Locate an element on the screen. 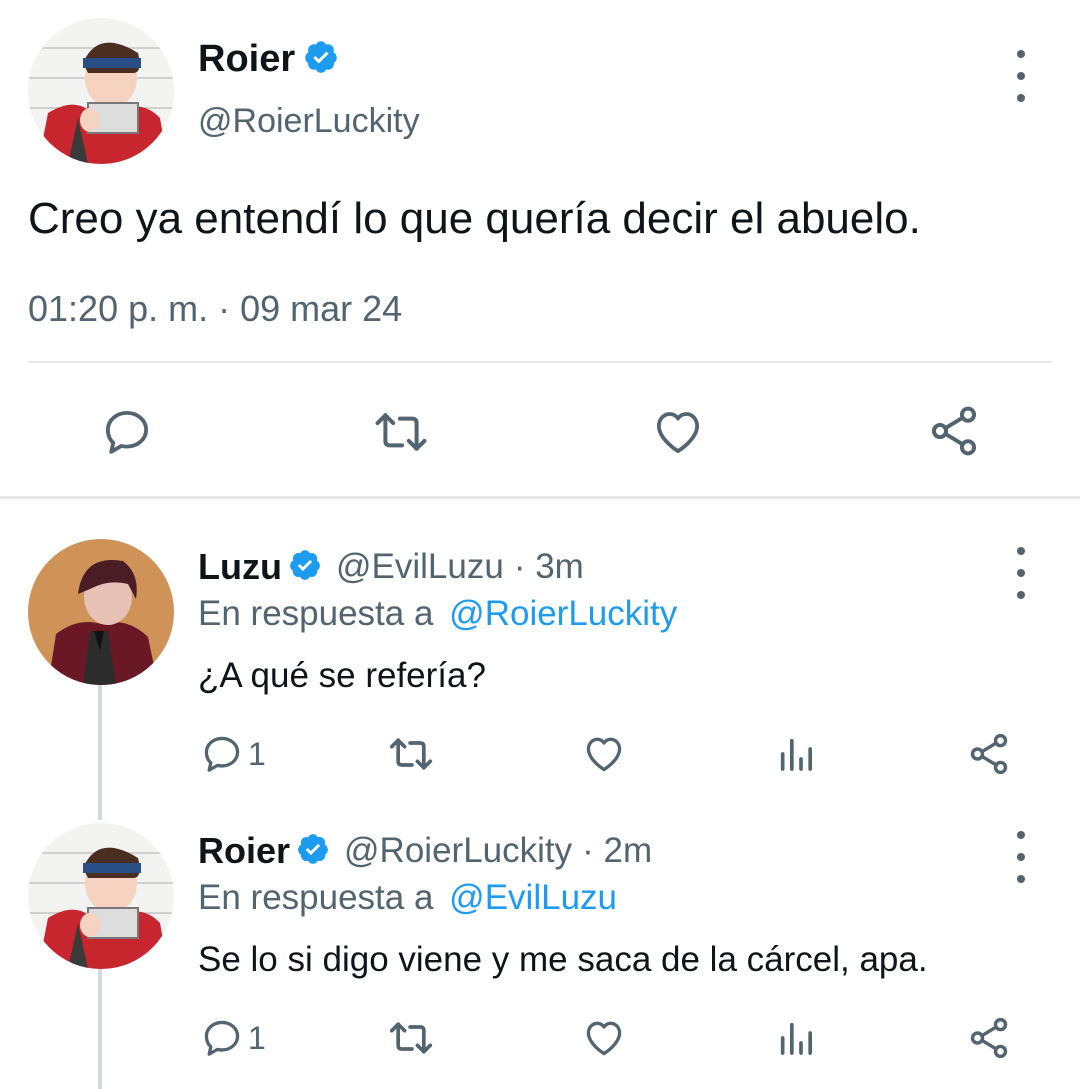 The image size is (1080, 1089). reply-to-link: @RoierLuckity is located at coordinates (563, 613).